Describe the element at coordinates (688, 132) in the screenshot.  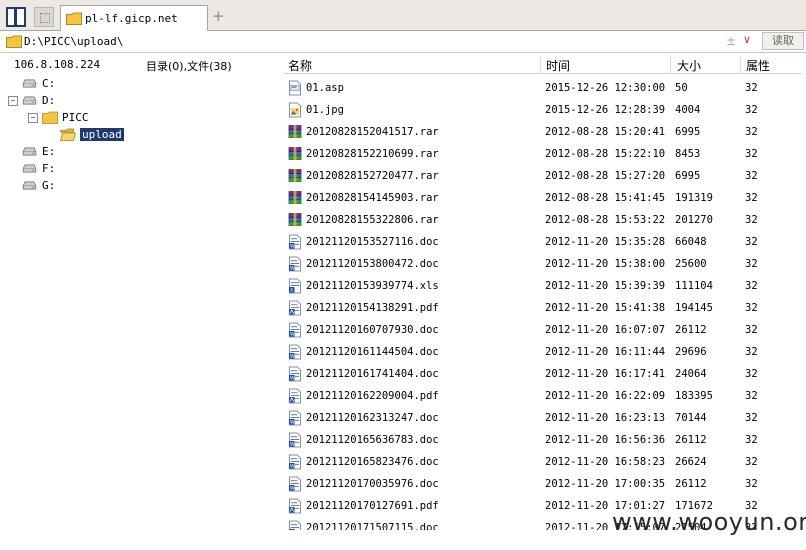
I see `file-size: 6995` at that location.